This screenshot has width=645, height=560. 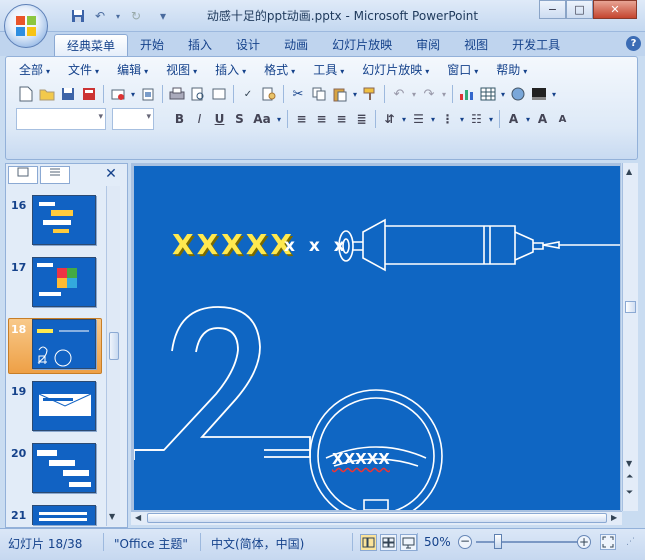 What do you see at coordinates (248, 45) in the screenshot?
I see `tab-design: 设计` at bounding box center [248, 45].